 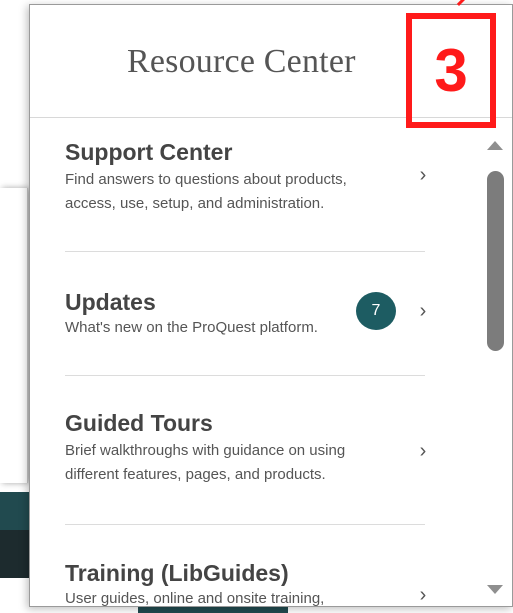 What do you see at coordinates (149, 152) in the screenshot?
I see `item-title: Support Center` at bounding box center [149, 152].